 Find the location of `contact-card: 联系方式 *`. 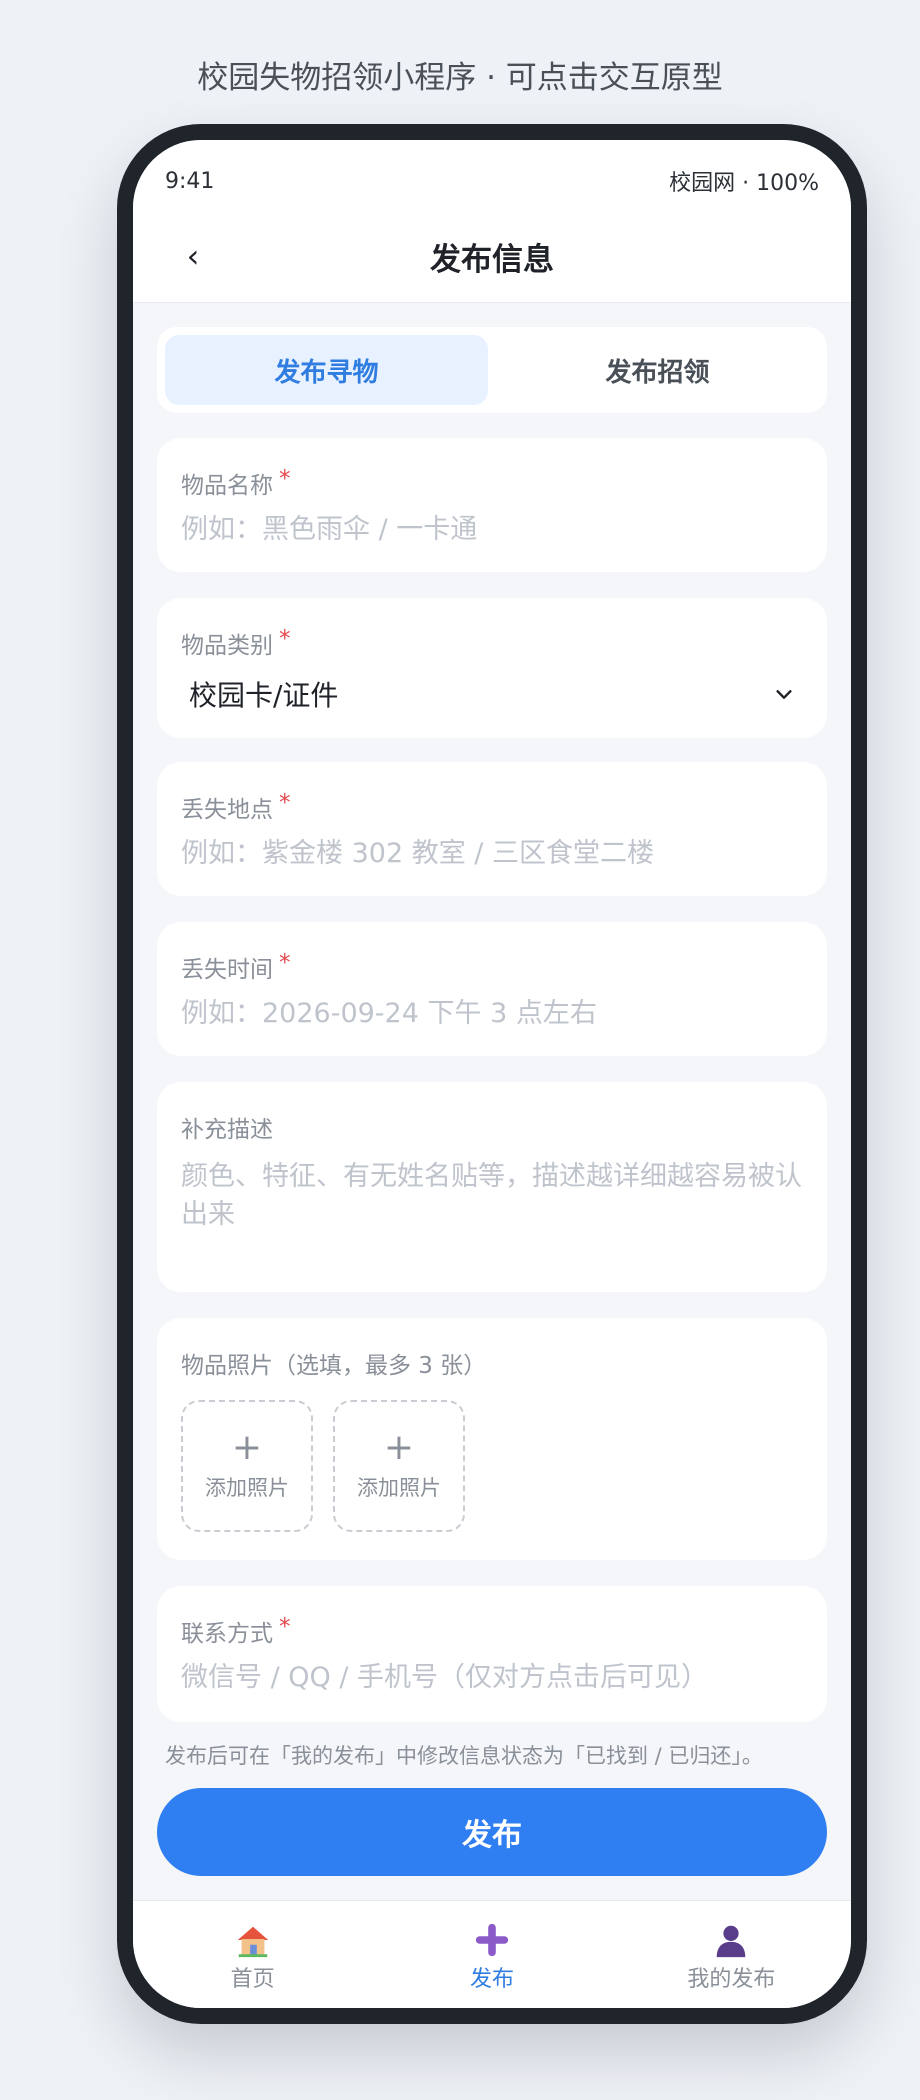

contact-card: 联系方式 * is located at coordinates (492, 1654).